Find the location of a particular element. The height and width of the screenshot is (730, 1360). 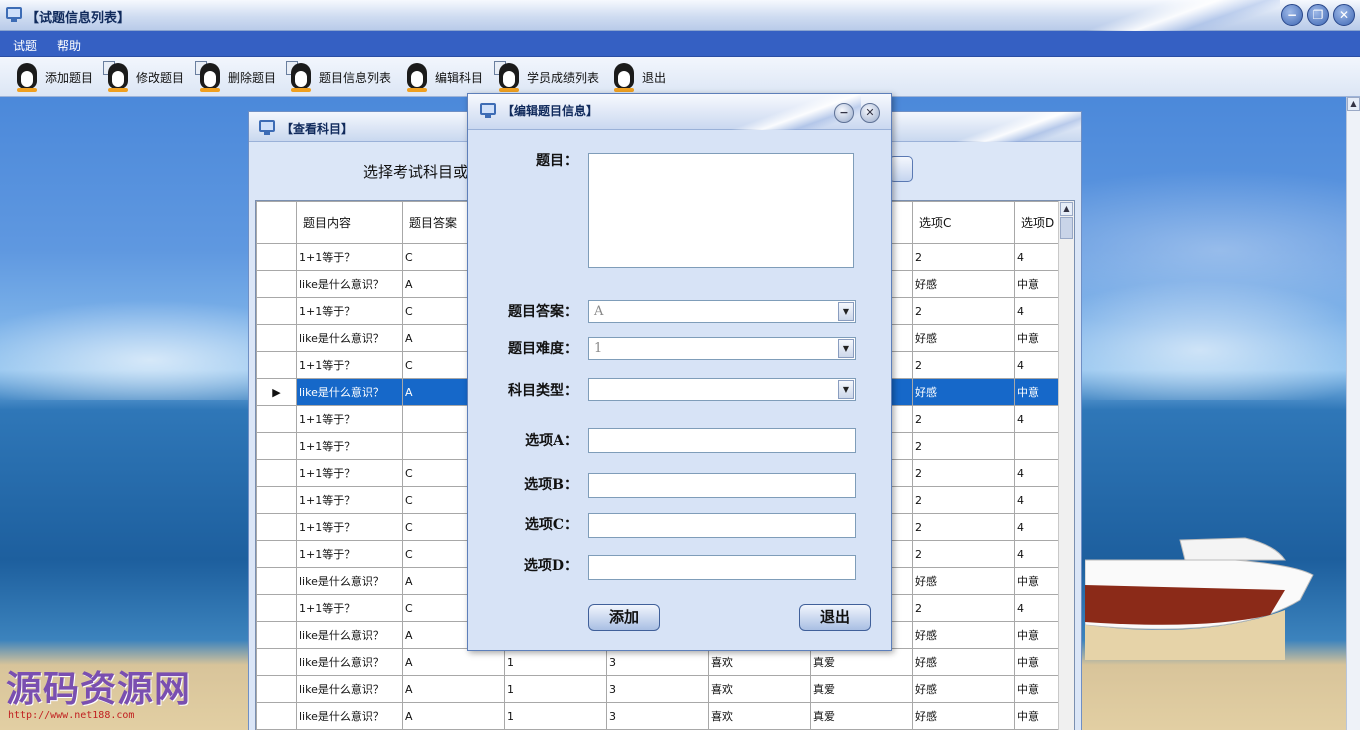

column-header: 题目内容 is located at coordinates (349, 222).